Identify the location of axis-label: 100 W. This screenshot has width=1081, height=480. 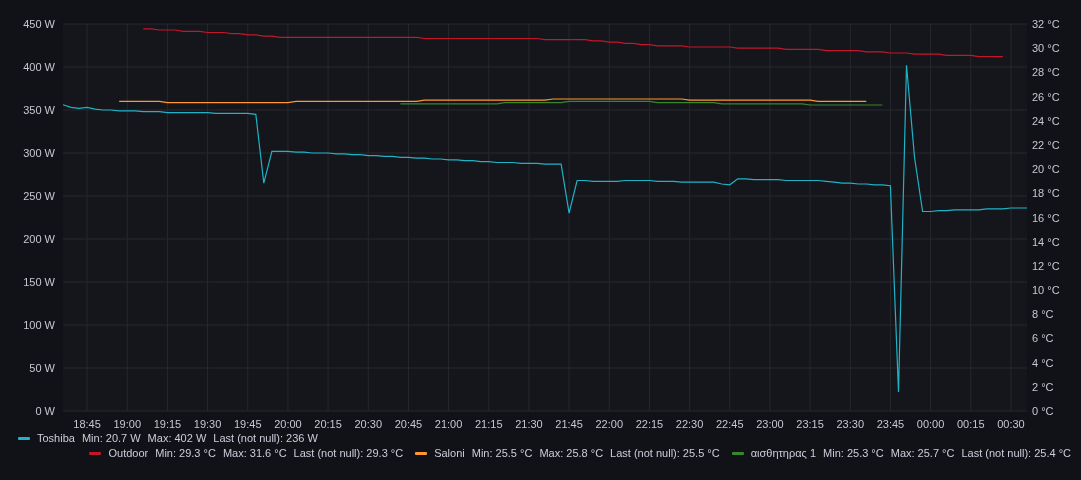
(39, 325).